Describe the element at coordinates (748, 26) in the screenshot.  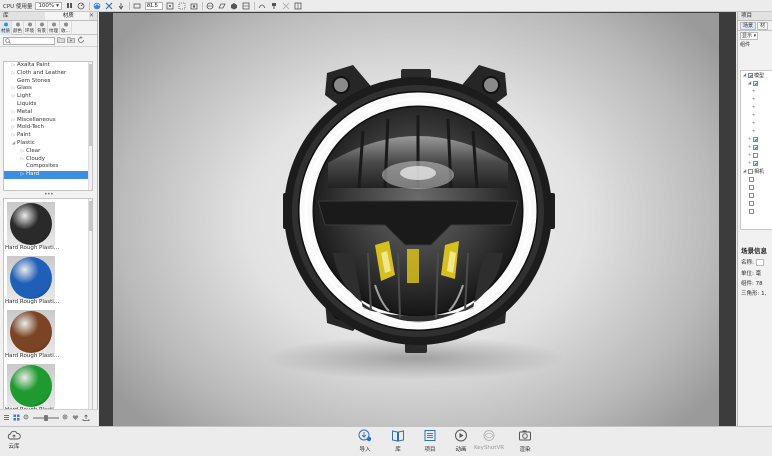
I see `tab-scene: 场景` at that location.